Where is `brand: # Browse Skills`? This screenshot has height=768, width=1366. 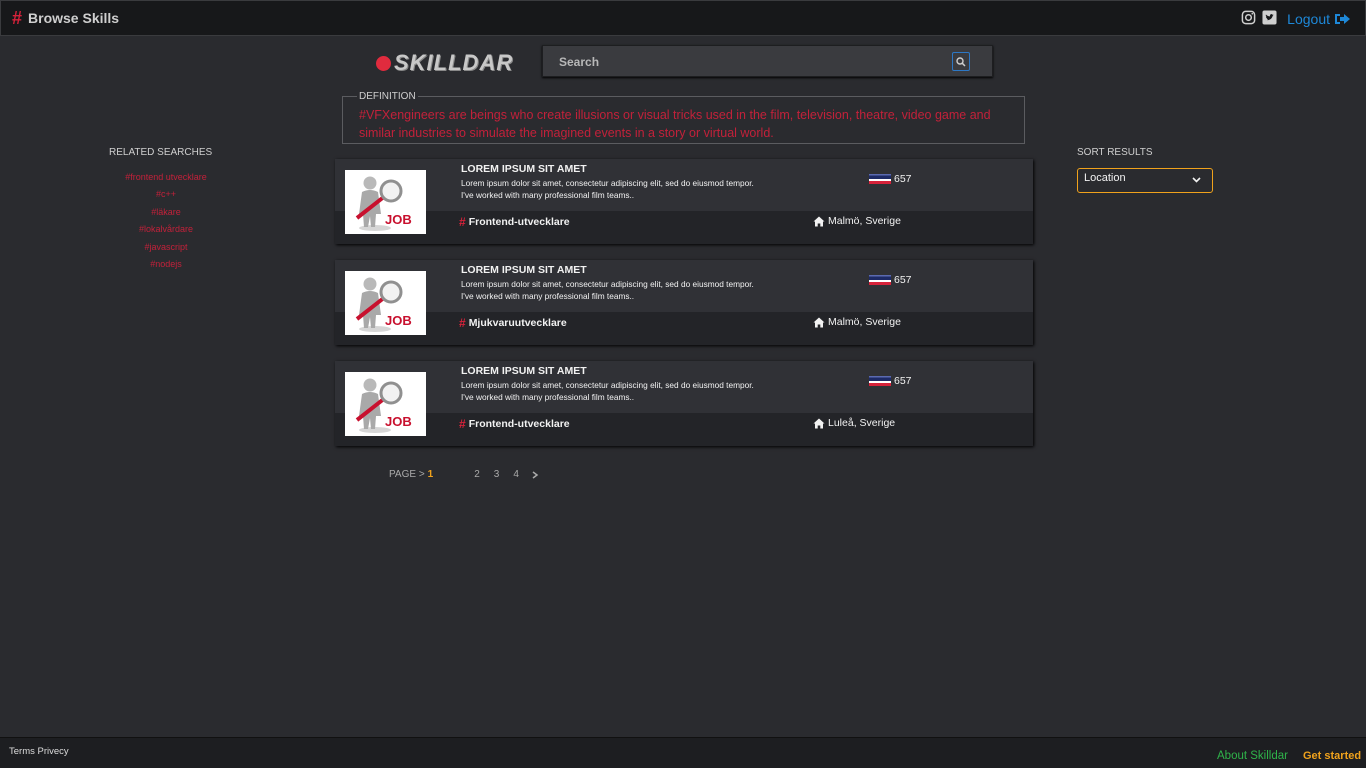 brand: # Browse Skills is located at coordinates (65, 18).